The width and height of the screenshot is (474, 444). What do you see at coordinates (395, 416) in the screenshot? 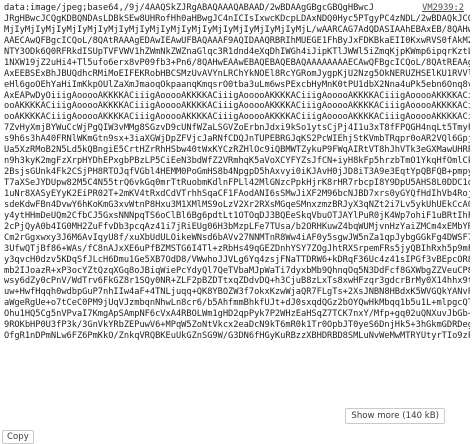
I see `show-more-button: Show more (140 kB)` at bounding box center [395, 416].